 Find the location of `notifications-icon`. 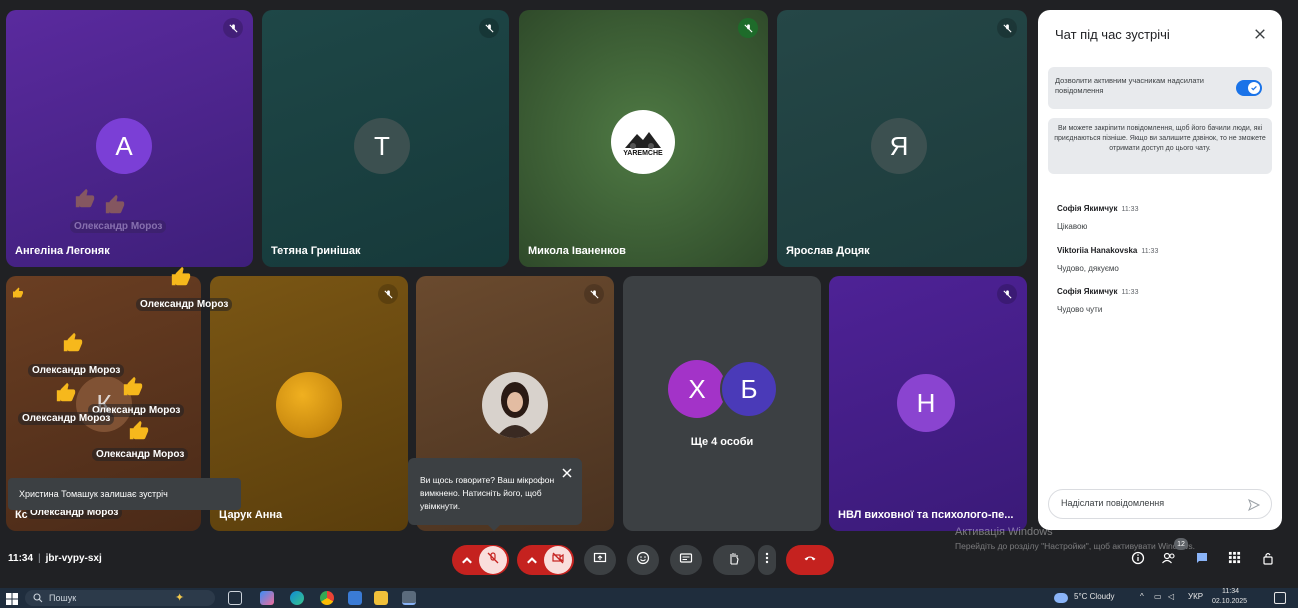

notifications-icon is located at coordinates (1280, 598).